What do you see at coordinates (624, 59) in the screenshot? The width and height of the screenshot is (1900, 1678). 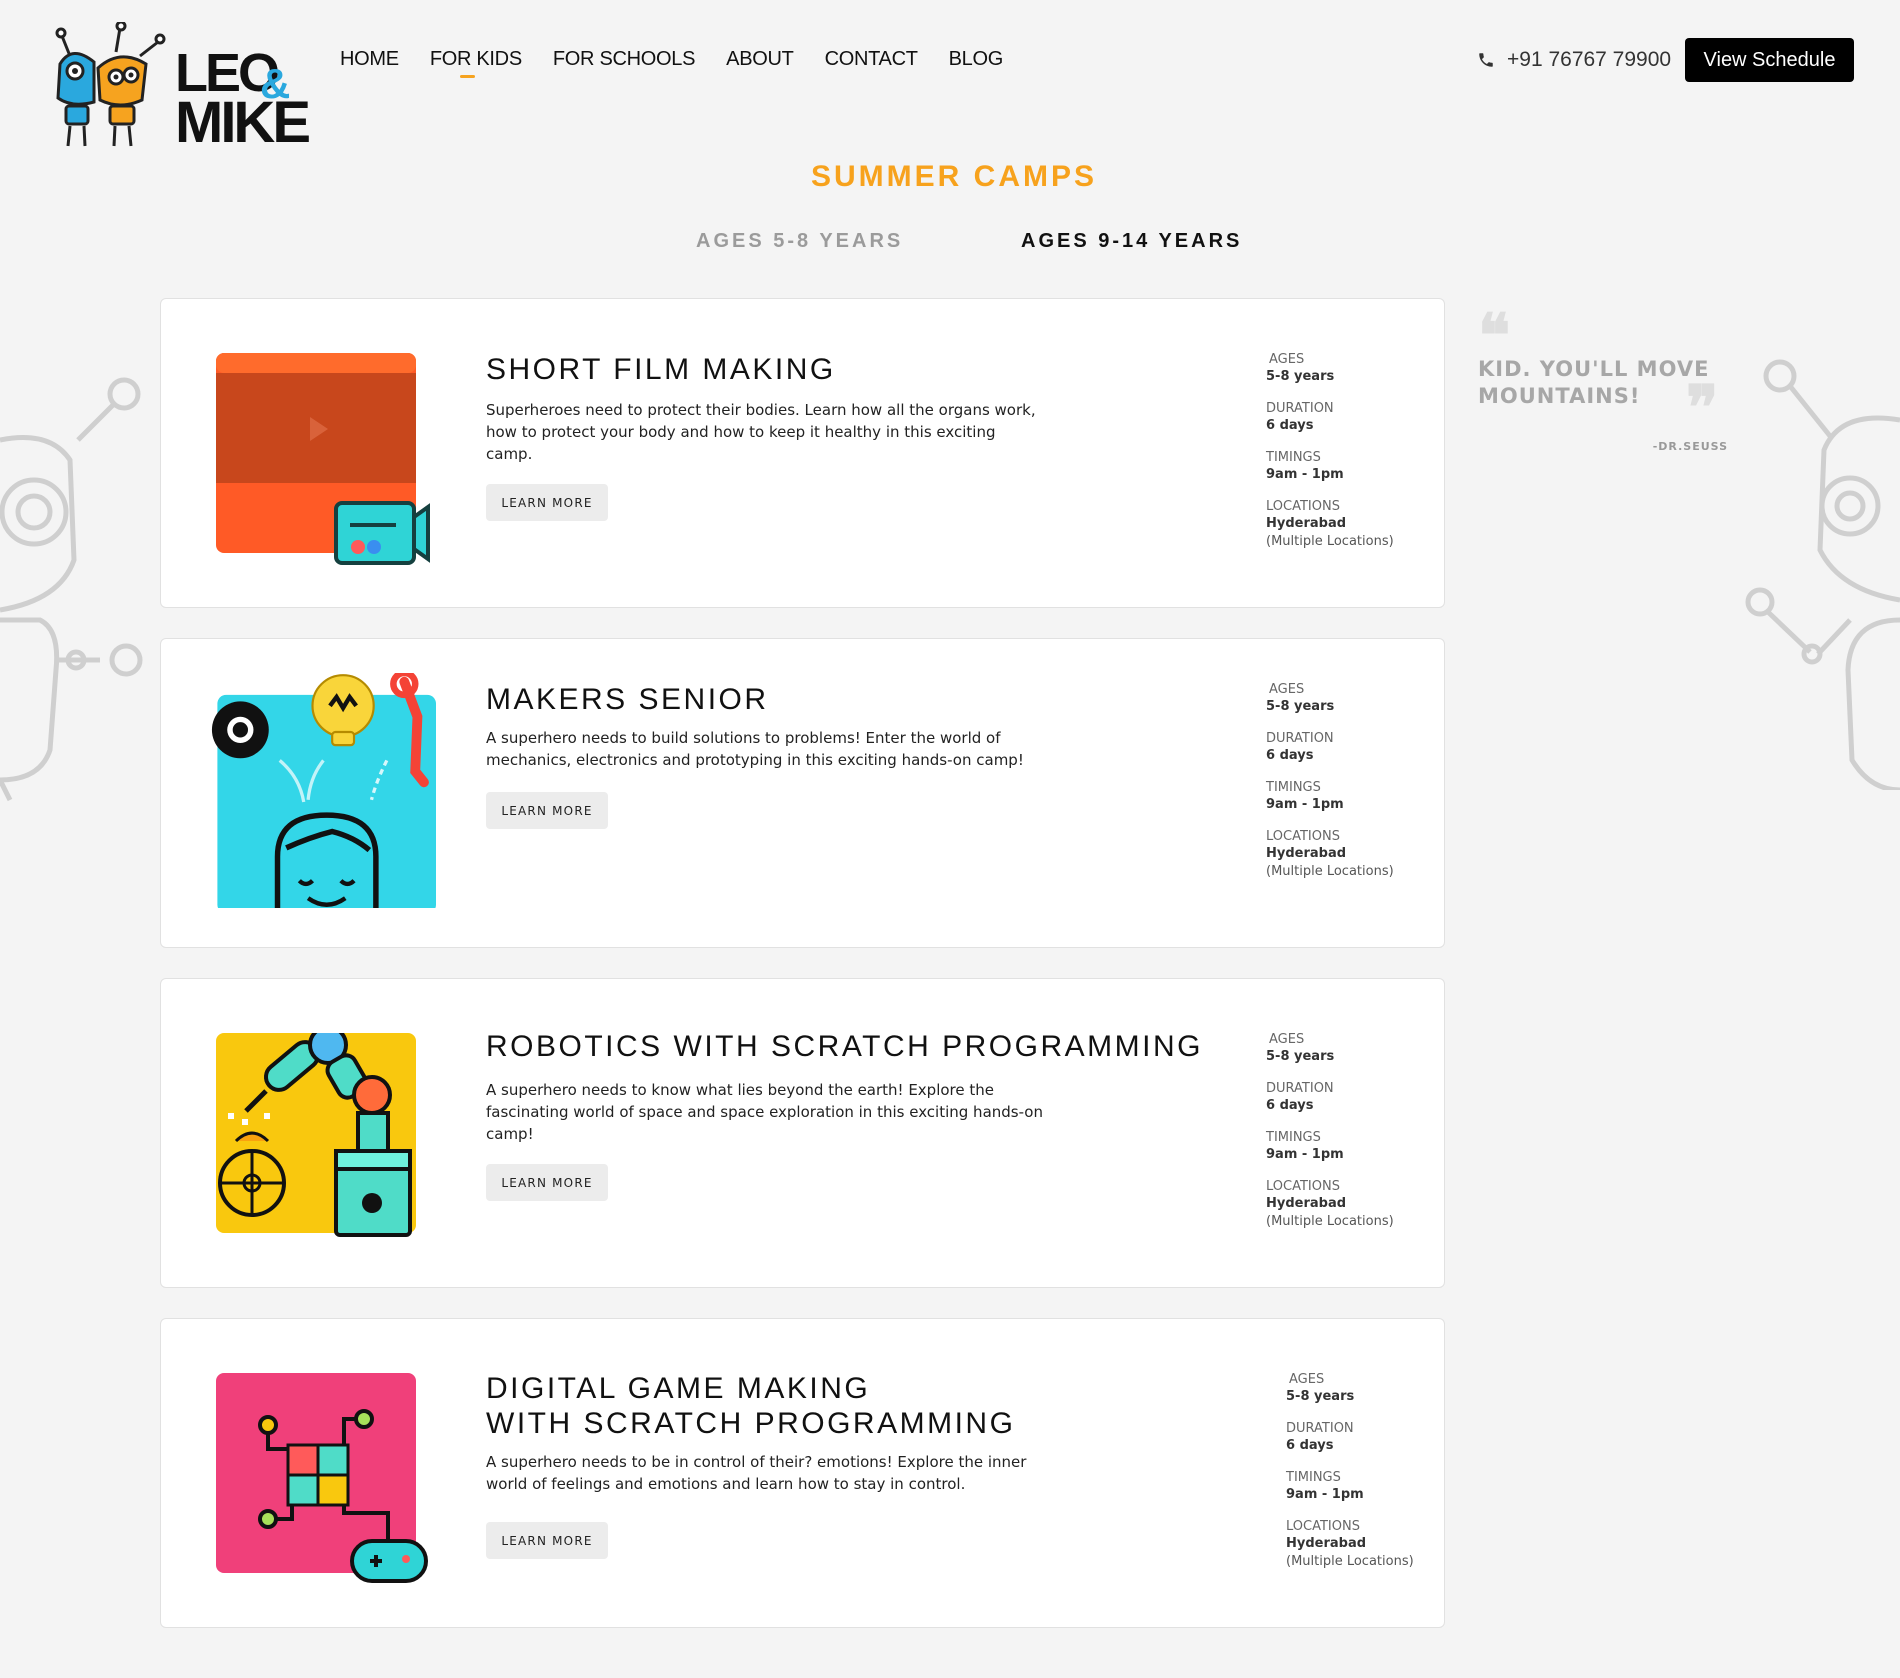 I see `nav-for-schools: FOR SCHOOLS` at bounding box center [624, 59].